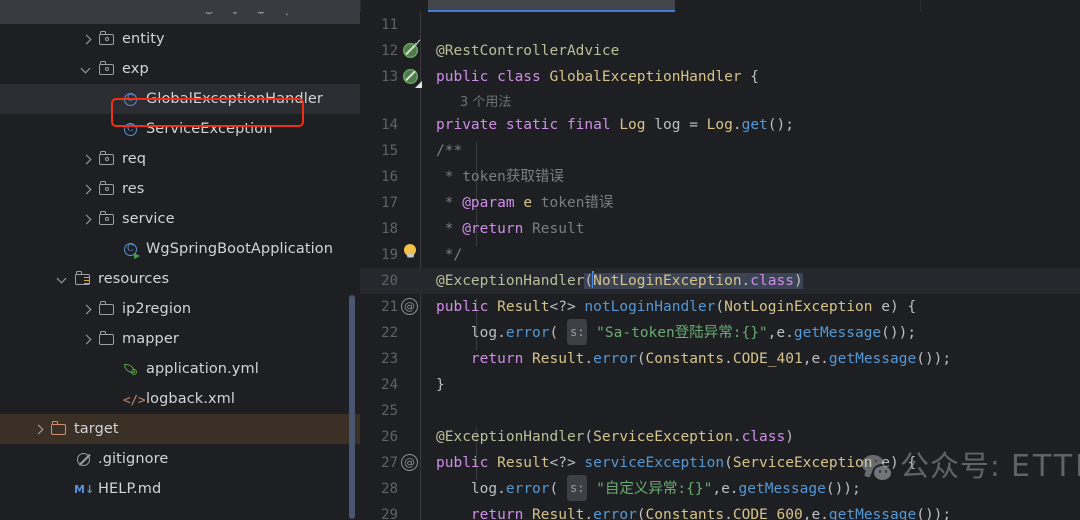  What do you see at coordinates (720, 177) in the screenshot?
I see `code-line-16: 16 * token获取错误` at bounding box center [720, 177].